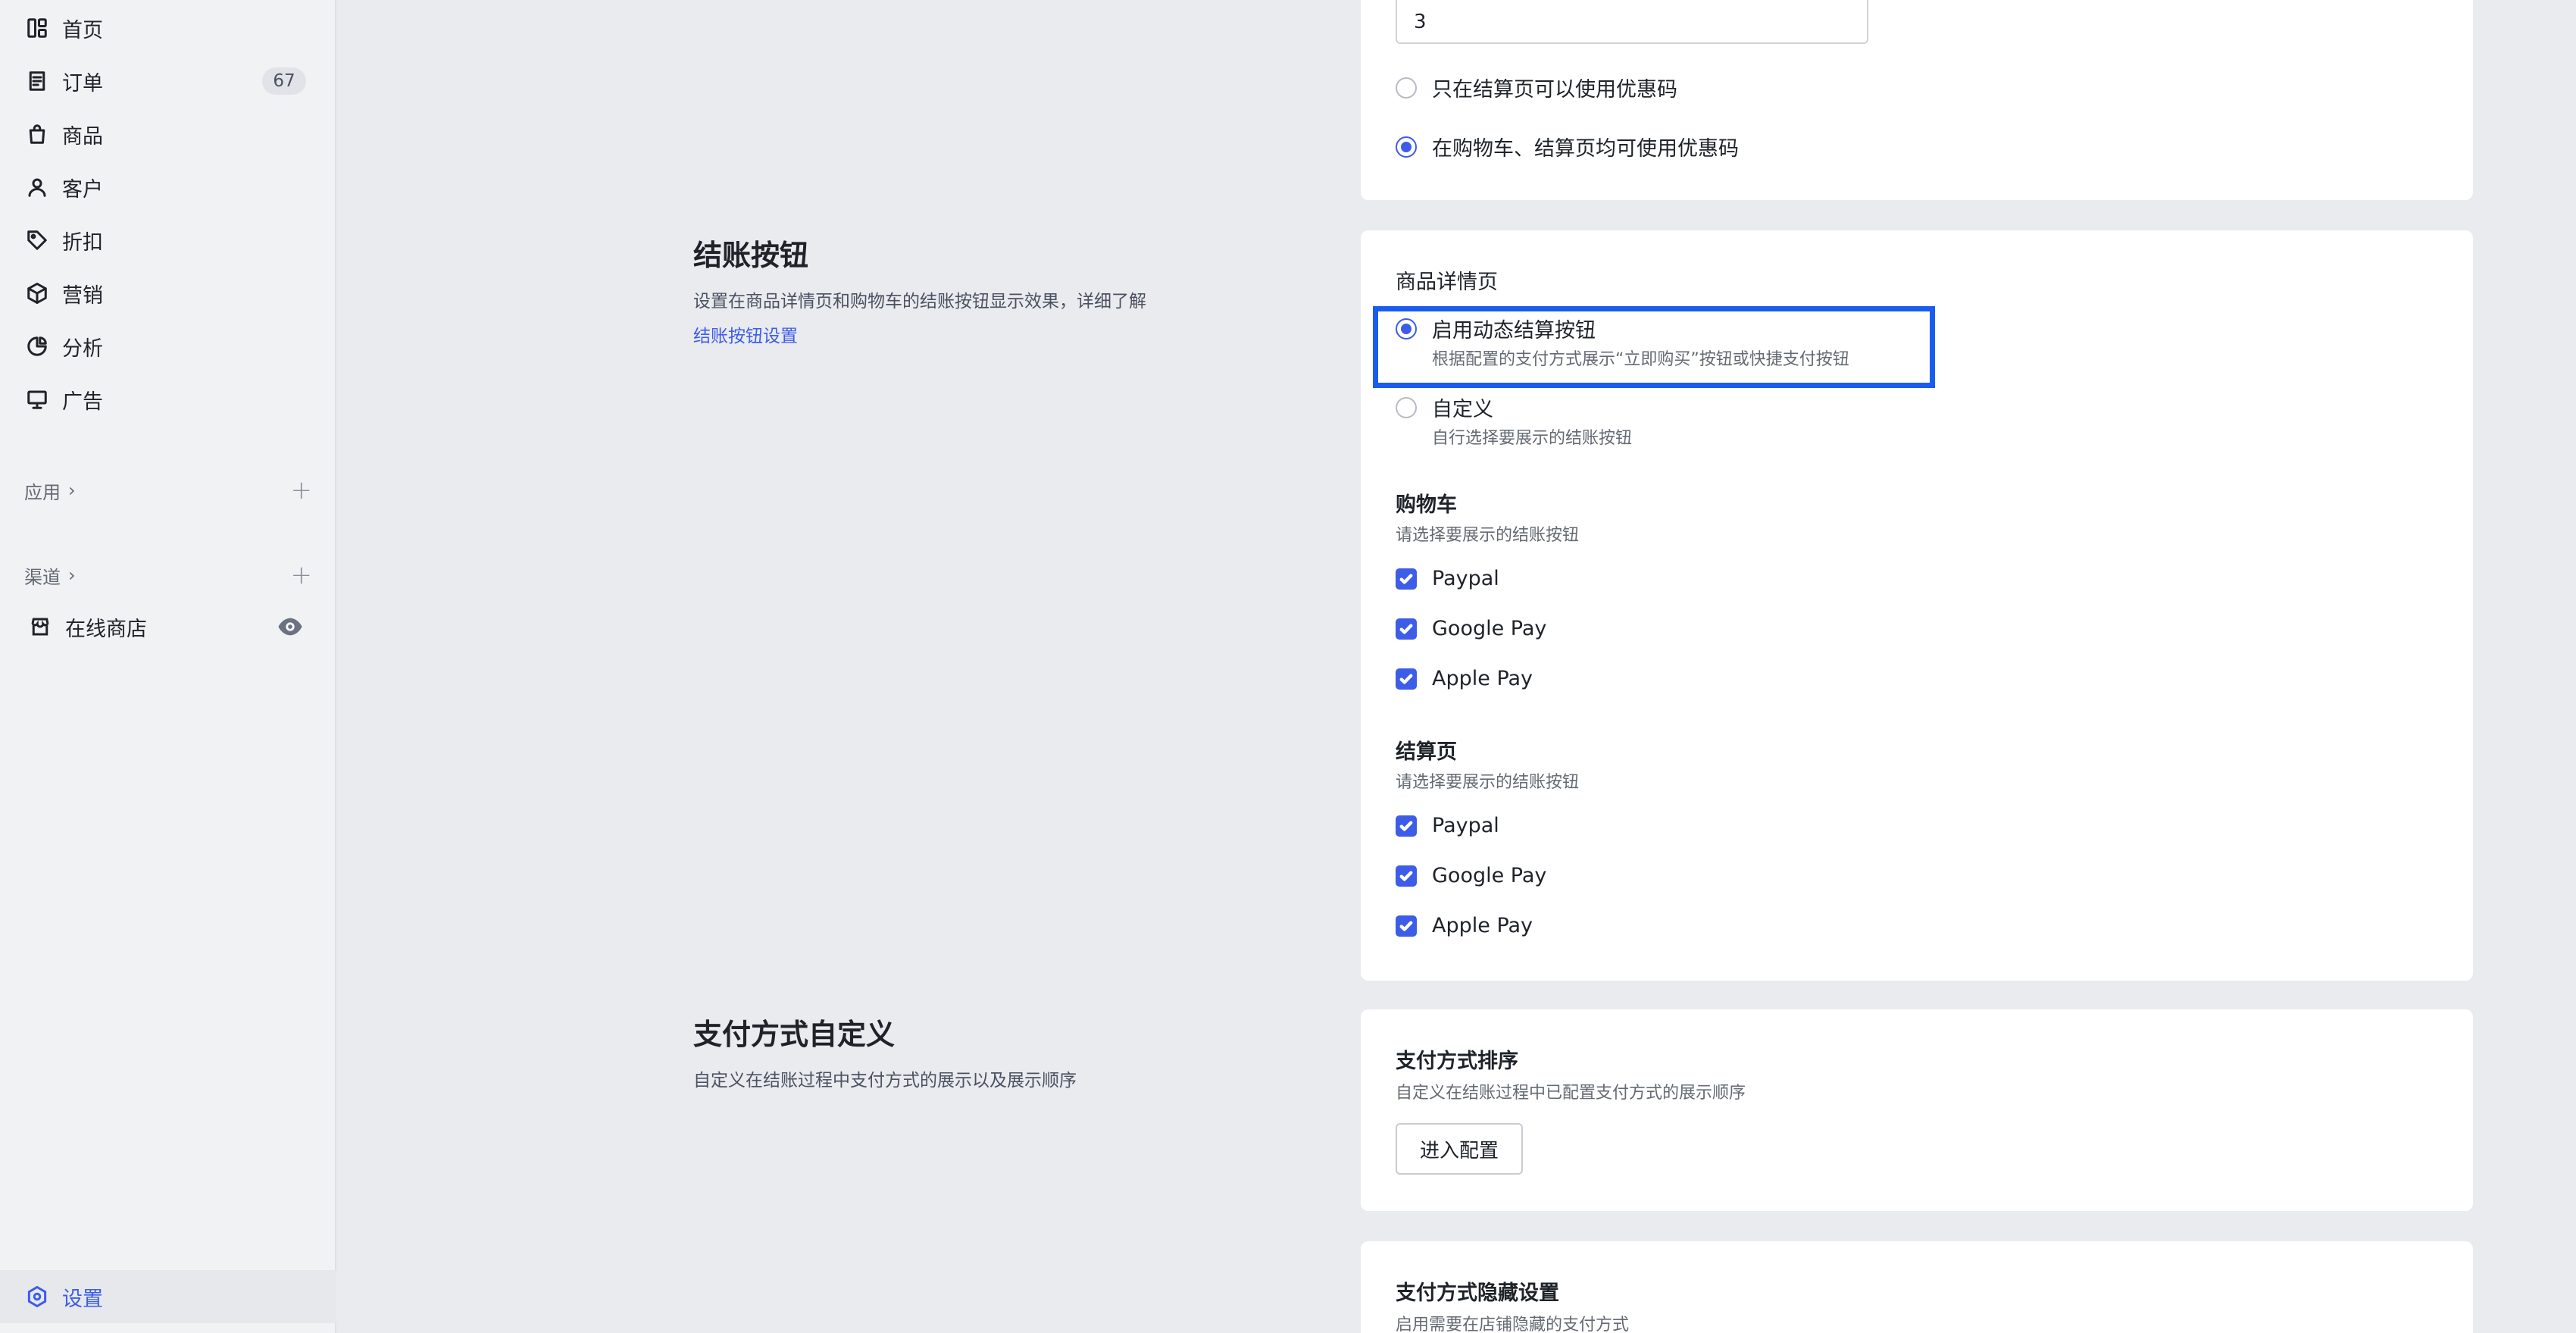  I want to click on coupon-limit-input: 3, so click(1632, 22).